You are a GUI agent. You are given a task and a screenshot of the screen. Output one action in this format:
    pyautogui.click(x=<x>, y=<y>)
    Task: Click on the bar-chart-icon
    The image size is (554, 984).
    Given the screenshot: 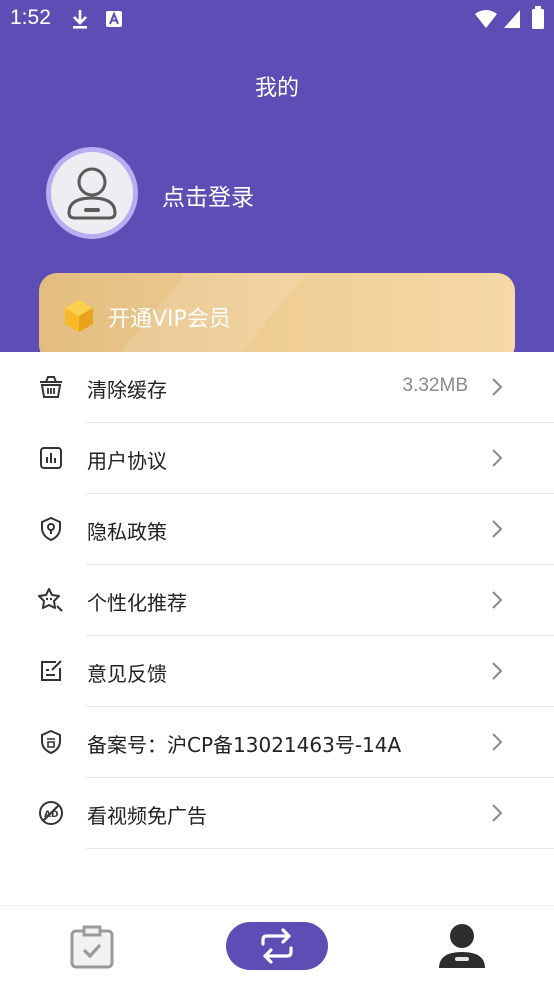 What is the action you would take?
    pyautogui.click(x=51, y=458)
    